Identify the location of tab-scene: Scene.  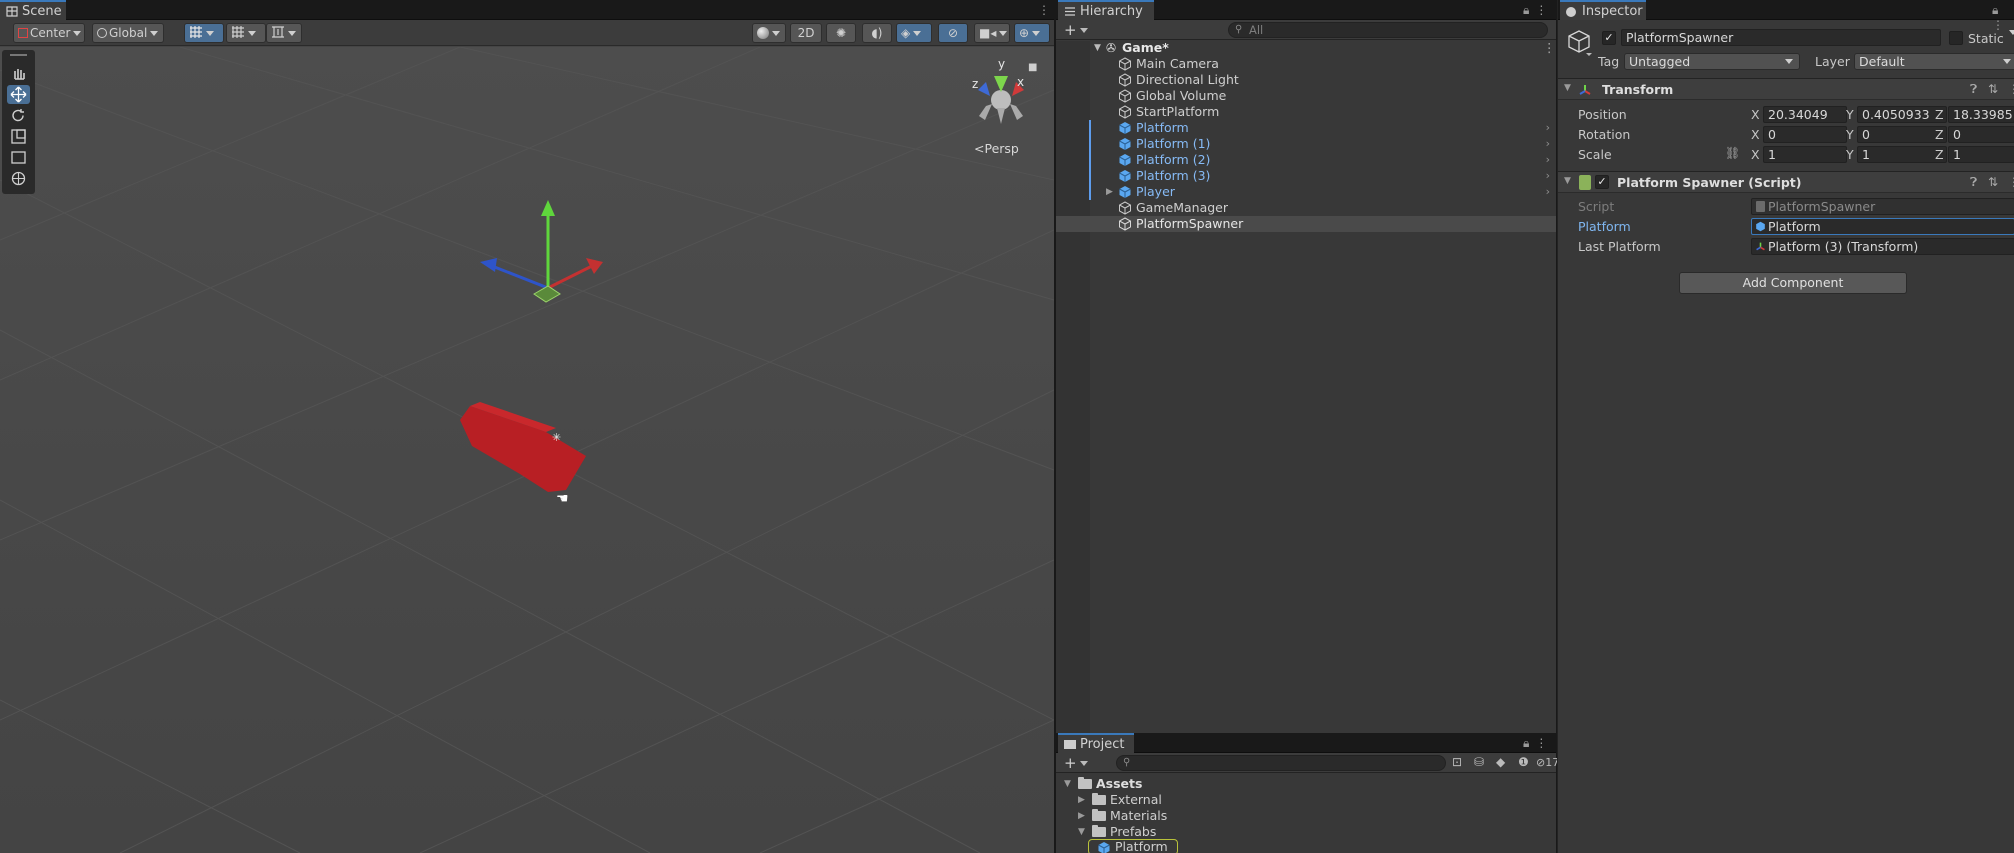
(33, 10).